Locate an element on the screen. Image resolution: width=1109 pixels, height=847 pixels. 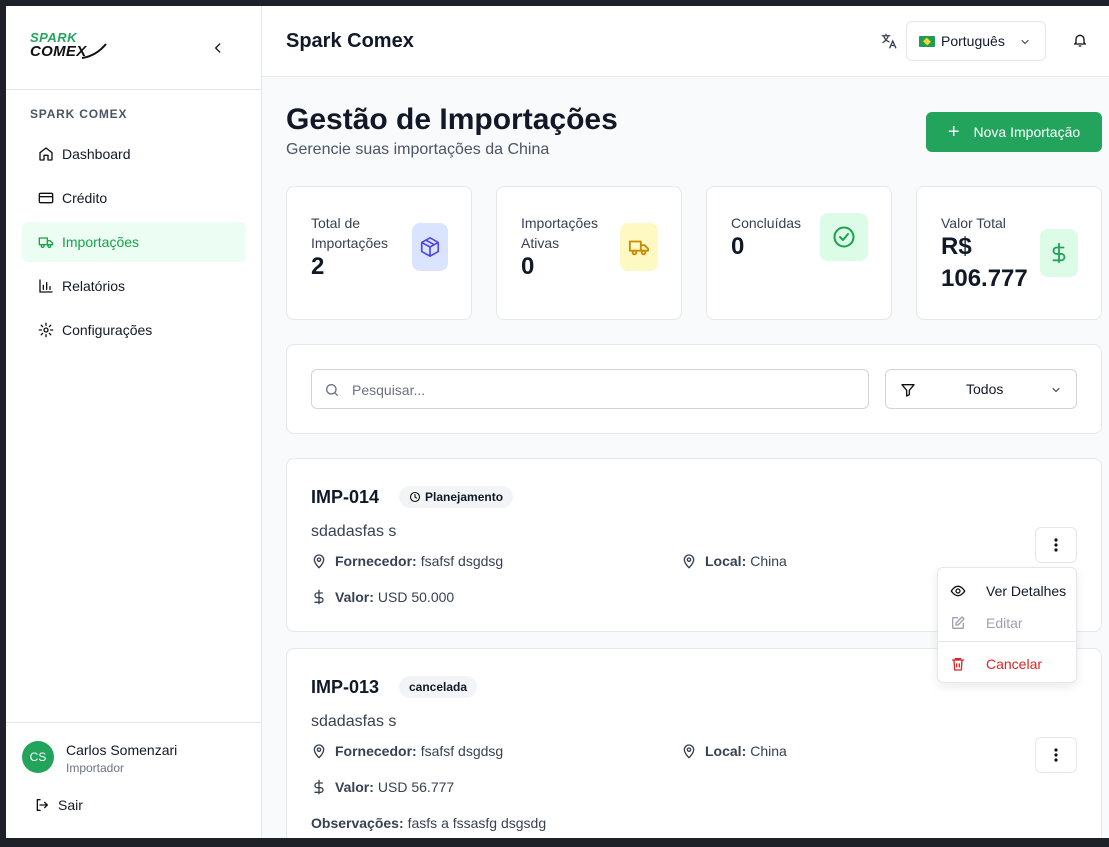
chevron-left-icon is located at coordinates (218, 48).